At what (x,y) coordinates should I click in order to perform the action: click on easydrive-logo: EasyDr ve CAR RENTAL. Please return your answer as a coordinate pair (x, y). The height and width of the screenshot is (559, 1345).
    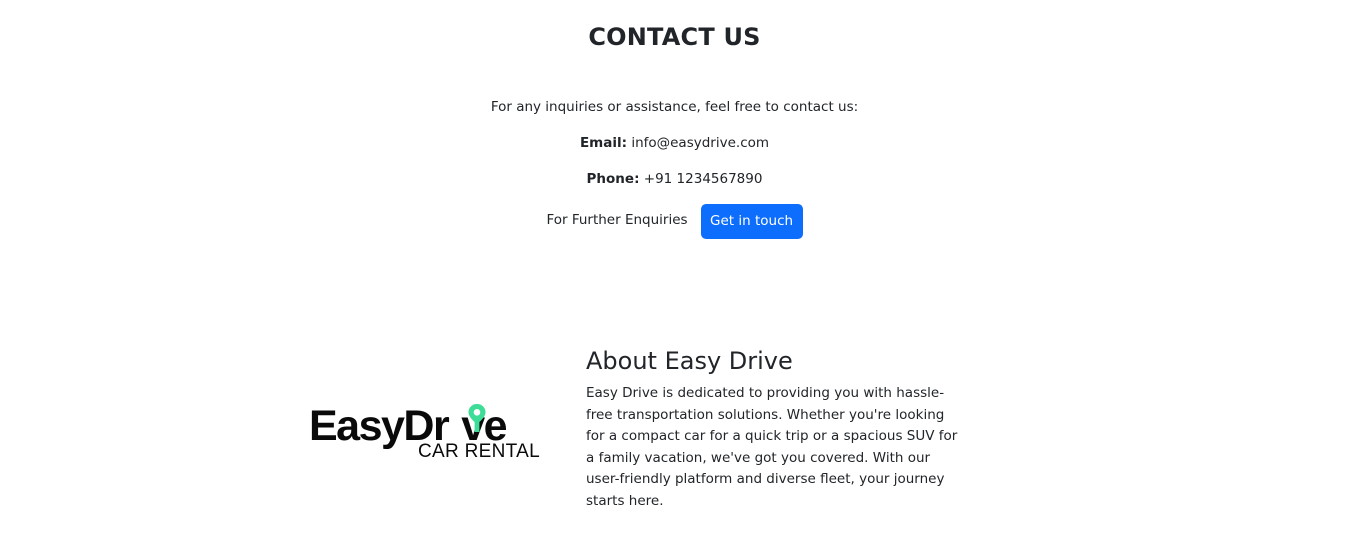
    Looking at the image, I should click on (425, 433).